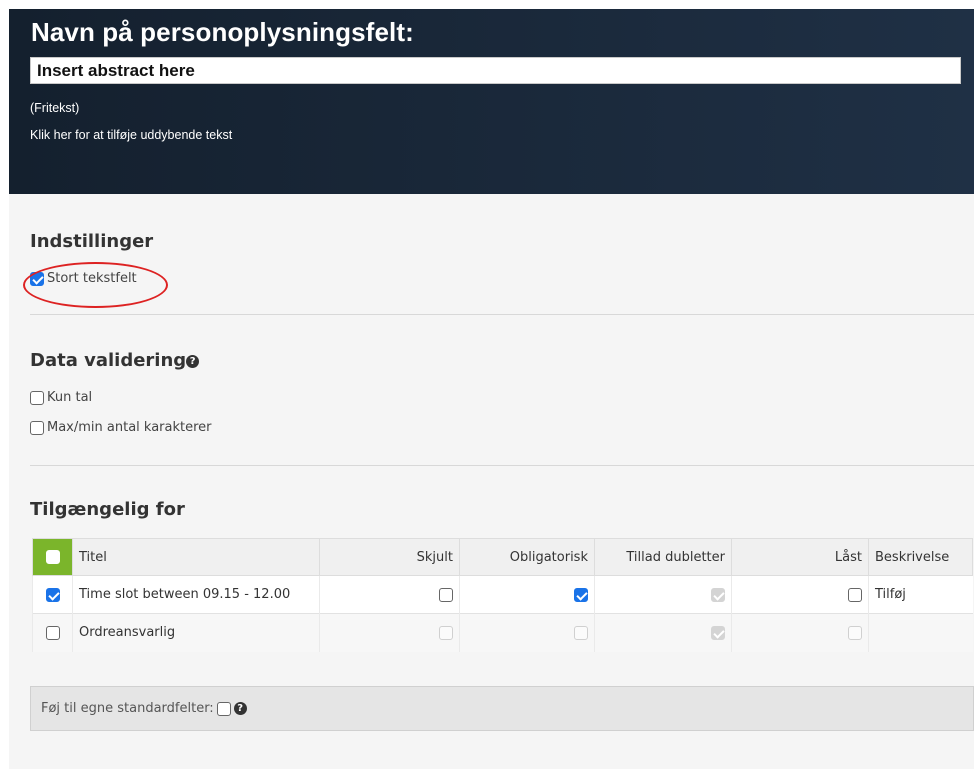  I want to click on table-row: Ordreansvarlig, so click(502, 632).